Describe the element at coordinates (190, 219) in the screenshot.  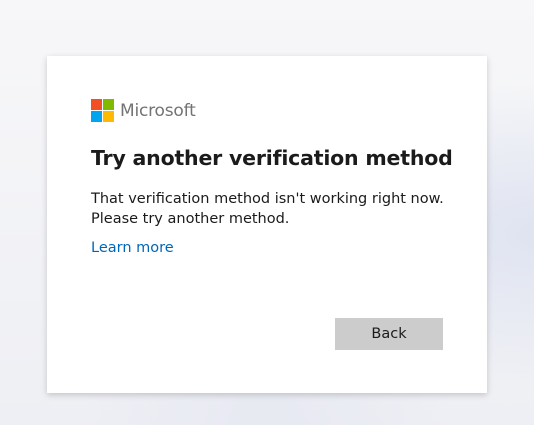
I see `error-message-line-2: Please try another method.` at that location.